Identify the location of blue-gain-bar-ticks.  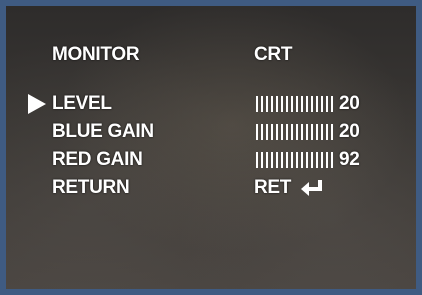
(294, 132).